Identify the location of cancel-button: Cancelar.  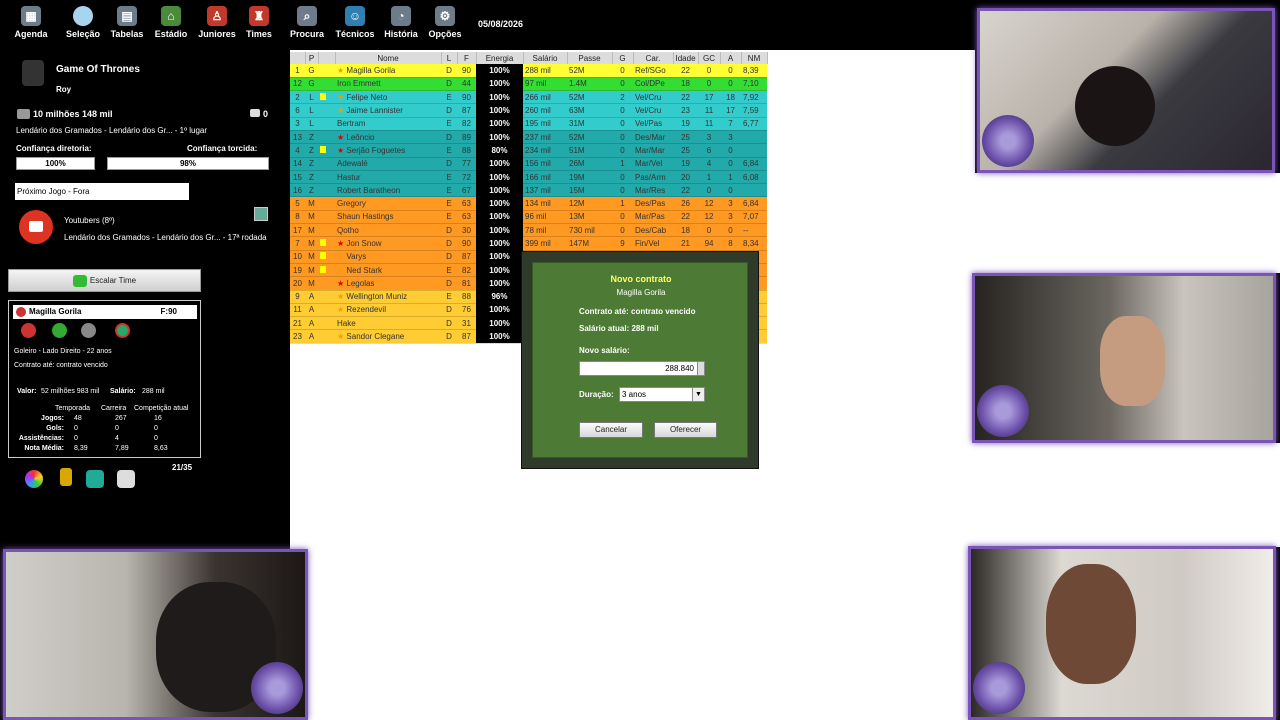
(611, 430).